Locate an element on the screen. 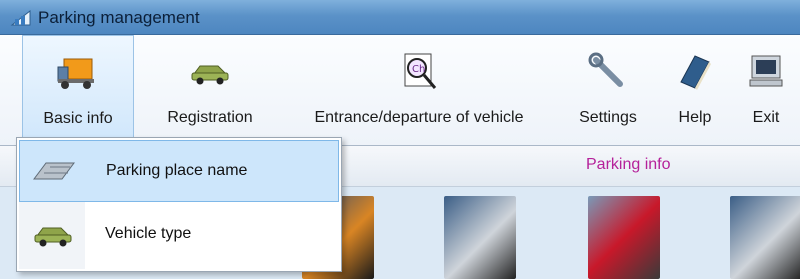 This screenshot has height=279, width=800. menu-item-vehicle-type: Vehicle type is located at coordinates (179, 235).